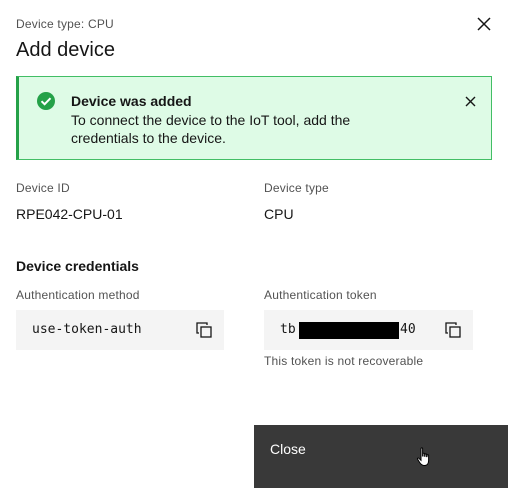 The width and height of the screenshot is (508, 488). Describe the element at coordinates (423, 457) in the screenshot. I see `hand-pointer-icon` at that location.